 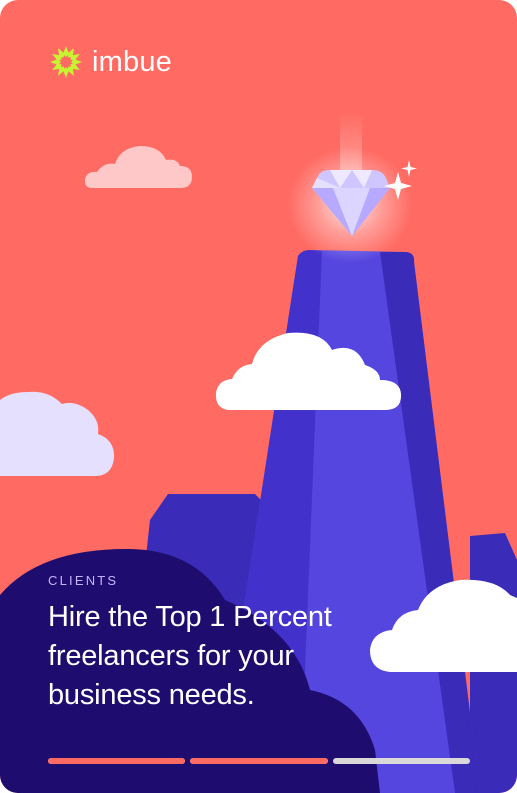 I want to click on headline-line: business needs., so click(x=151, y=695).